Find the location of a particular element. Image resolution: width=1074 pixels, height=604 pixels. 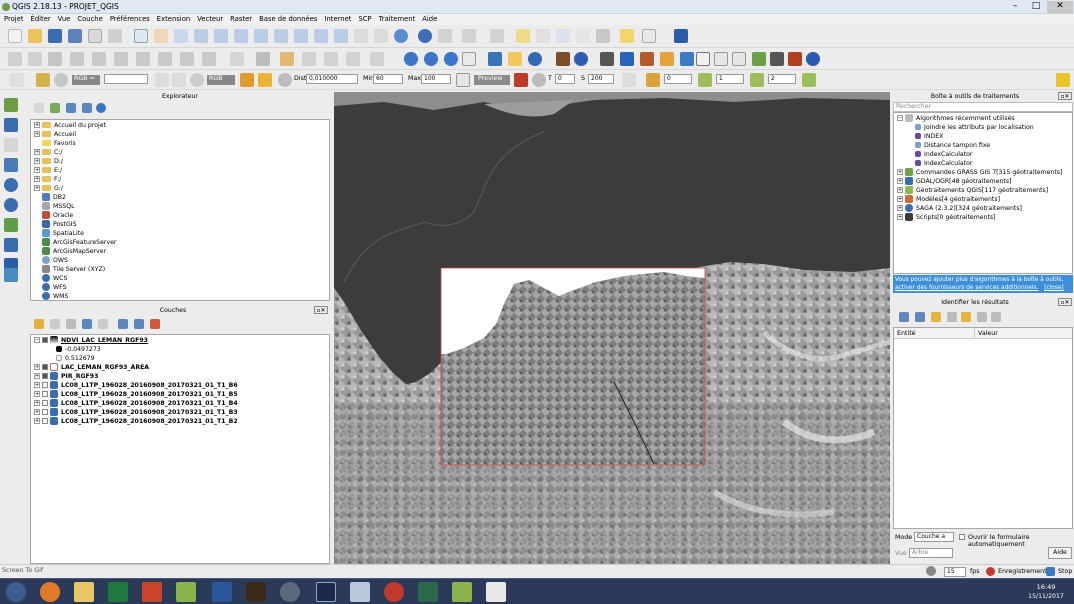

firefox-icon is located at coordinates (50, 592).